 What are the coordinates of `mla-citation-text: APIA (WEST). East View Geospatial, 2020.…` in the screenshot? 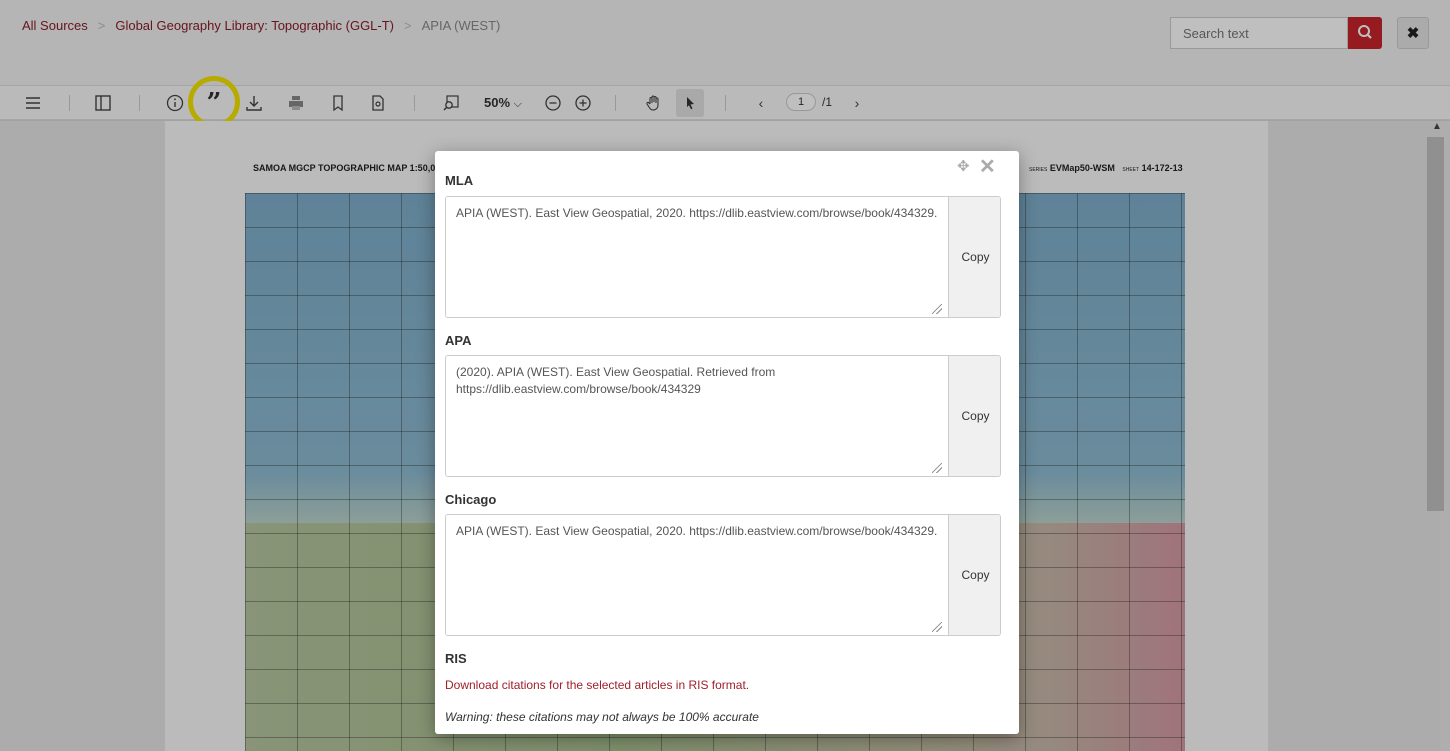 It's located at (697, 257).